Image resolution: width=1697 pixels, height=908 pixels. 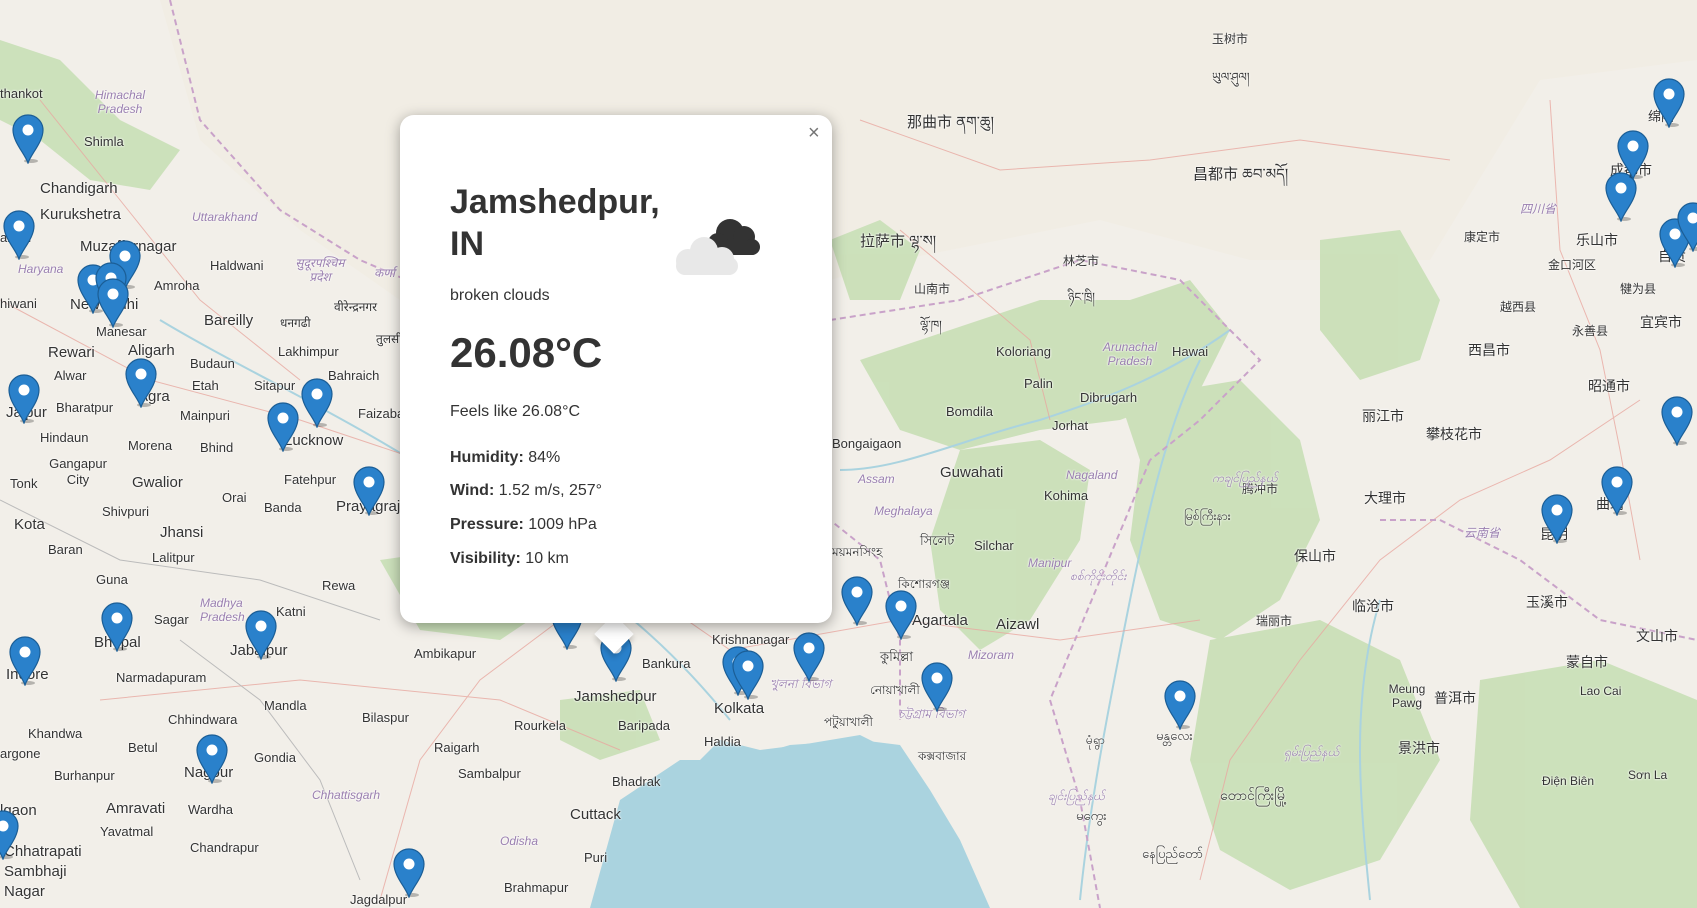 What do you see at coordinates (1315, 556) in the screenshot?
I see `label-baoshan: 保山市` at bounding box center [1315, 556].